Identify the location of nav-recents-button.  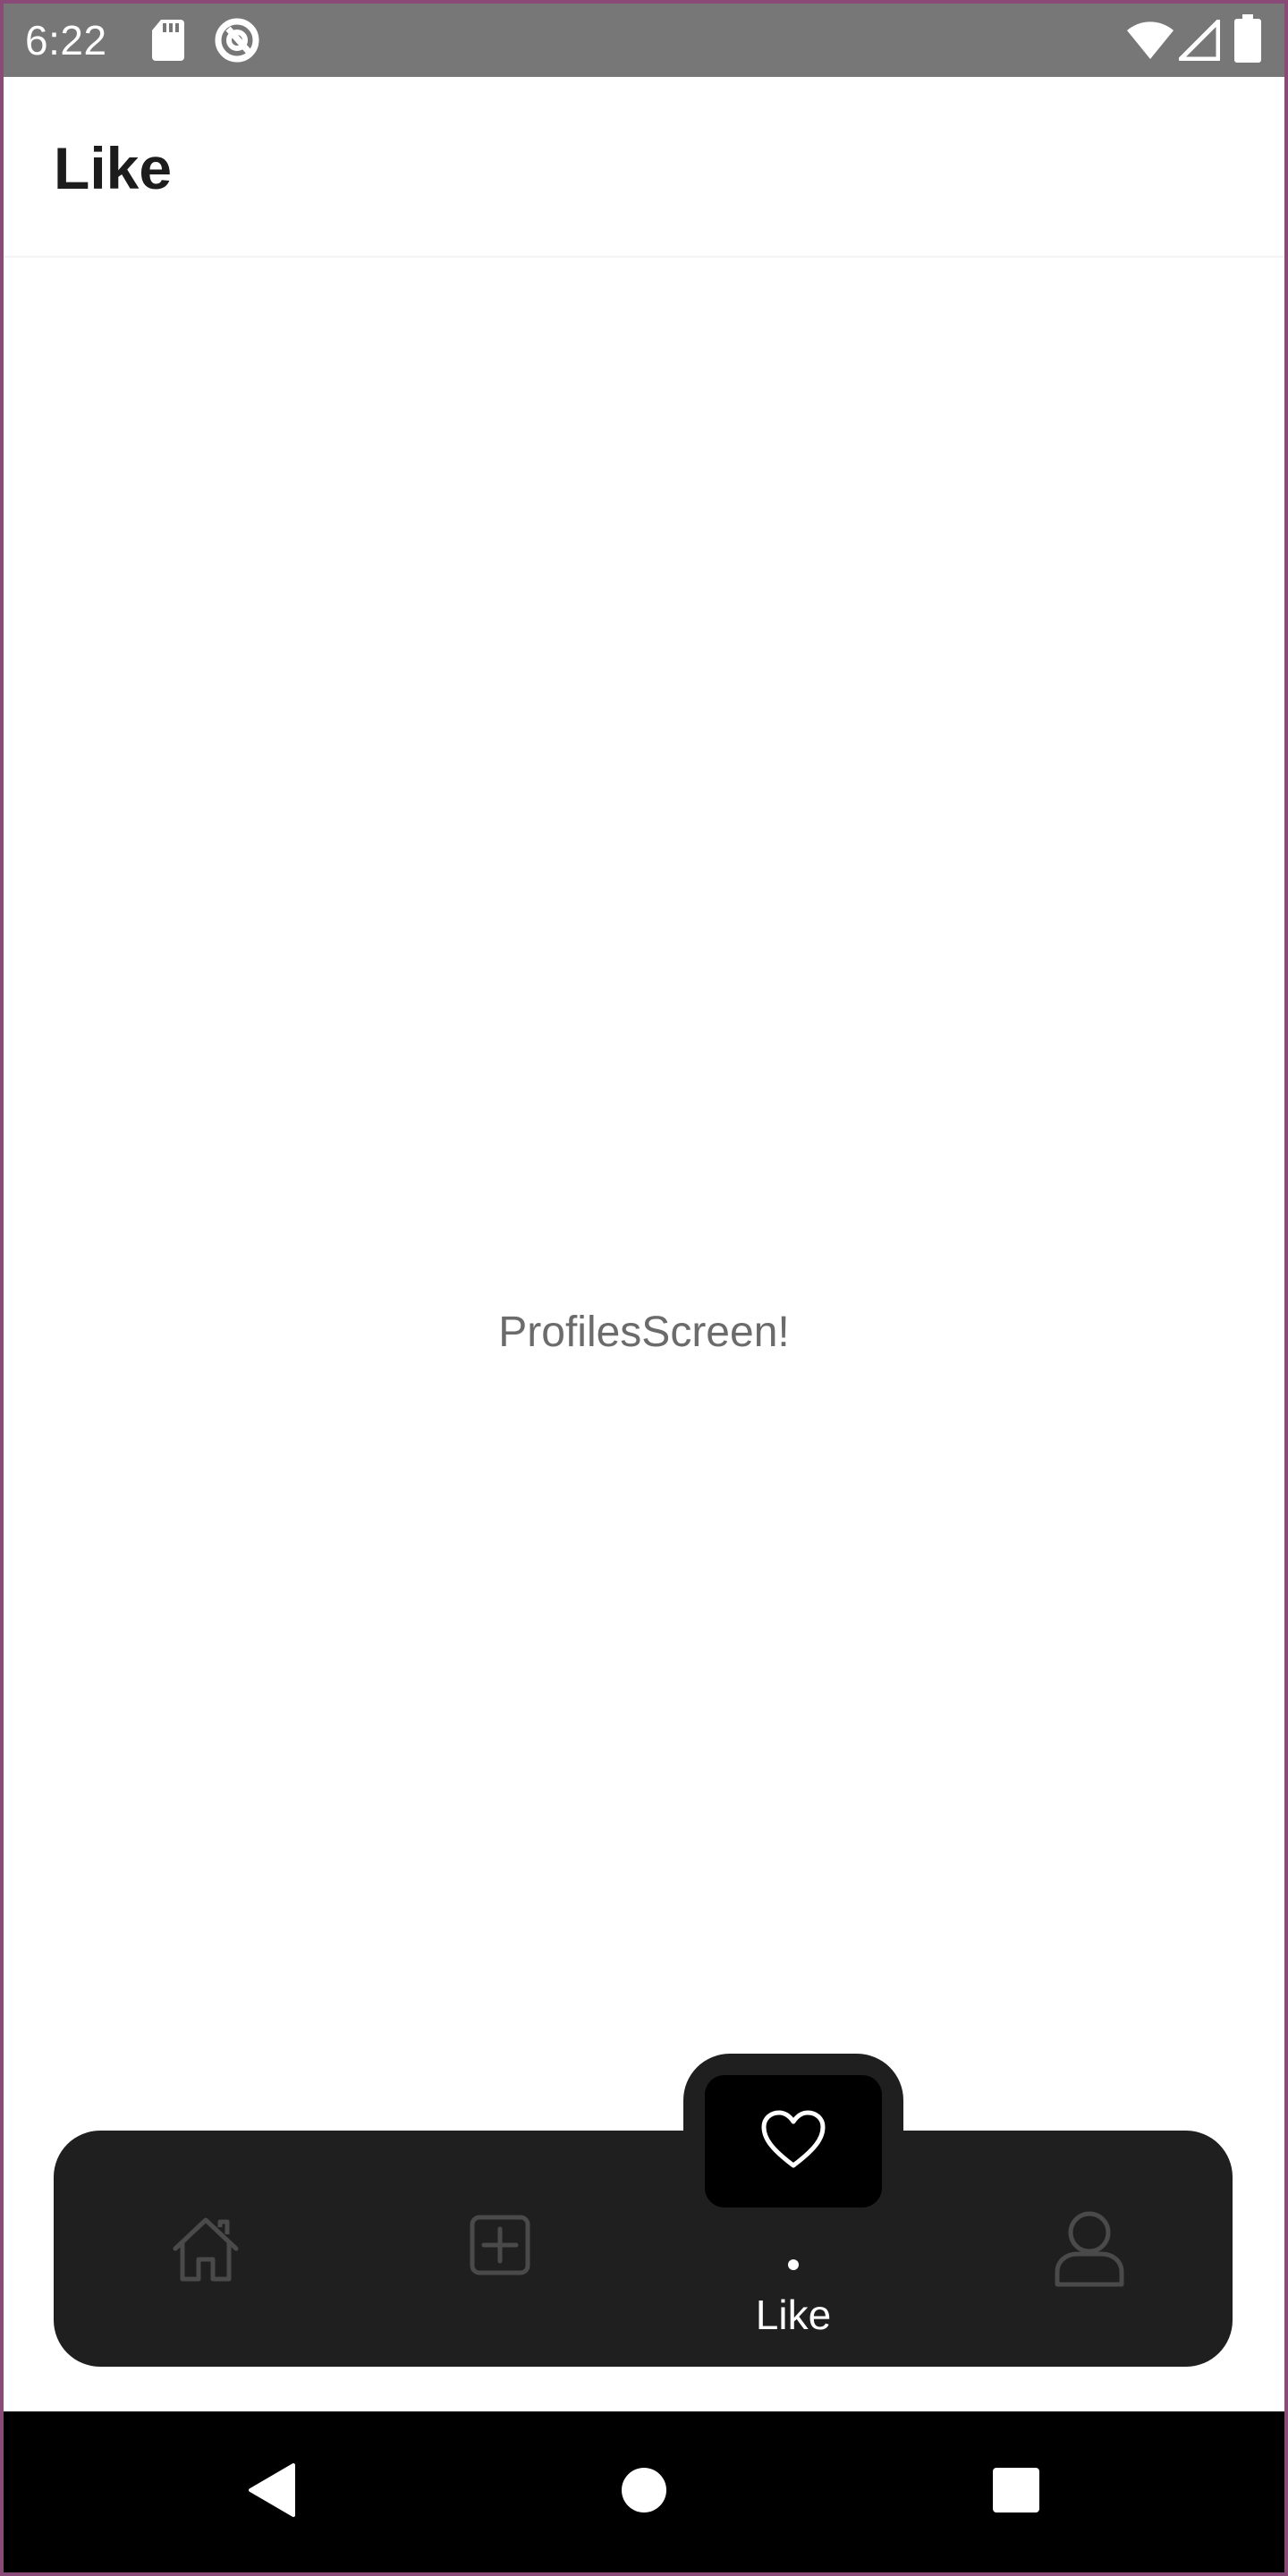
(1016, 2491).